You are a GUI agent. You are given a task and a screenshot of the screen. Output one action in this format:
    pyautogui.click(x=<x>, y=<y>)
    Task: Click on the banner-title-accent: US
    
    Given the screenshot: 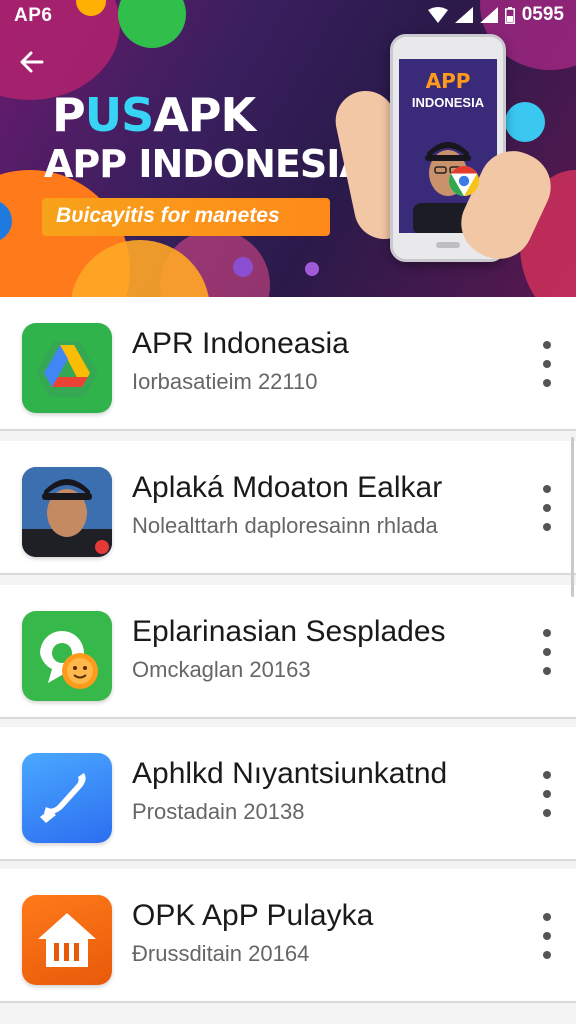 What is the action you would take?
    pyautogui.click(x=119, y=115)
    